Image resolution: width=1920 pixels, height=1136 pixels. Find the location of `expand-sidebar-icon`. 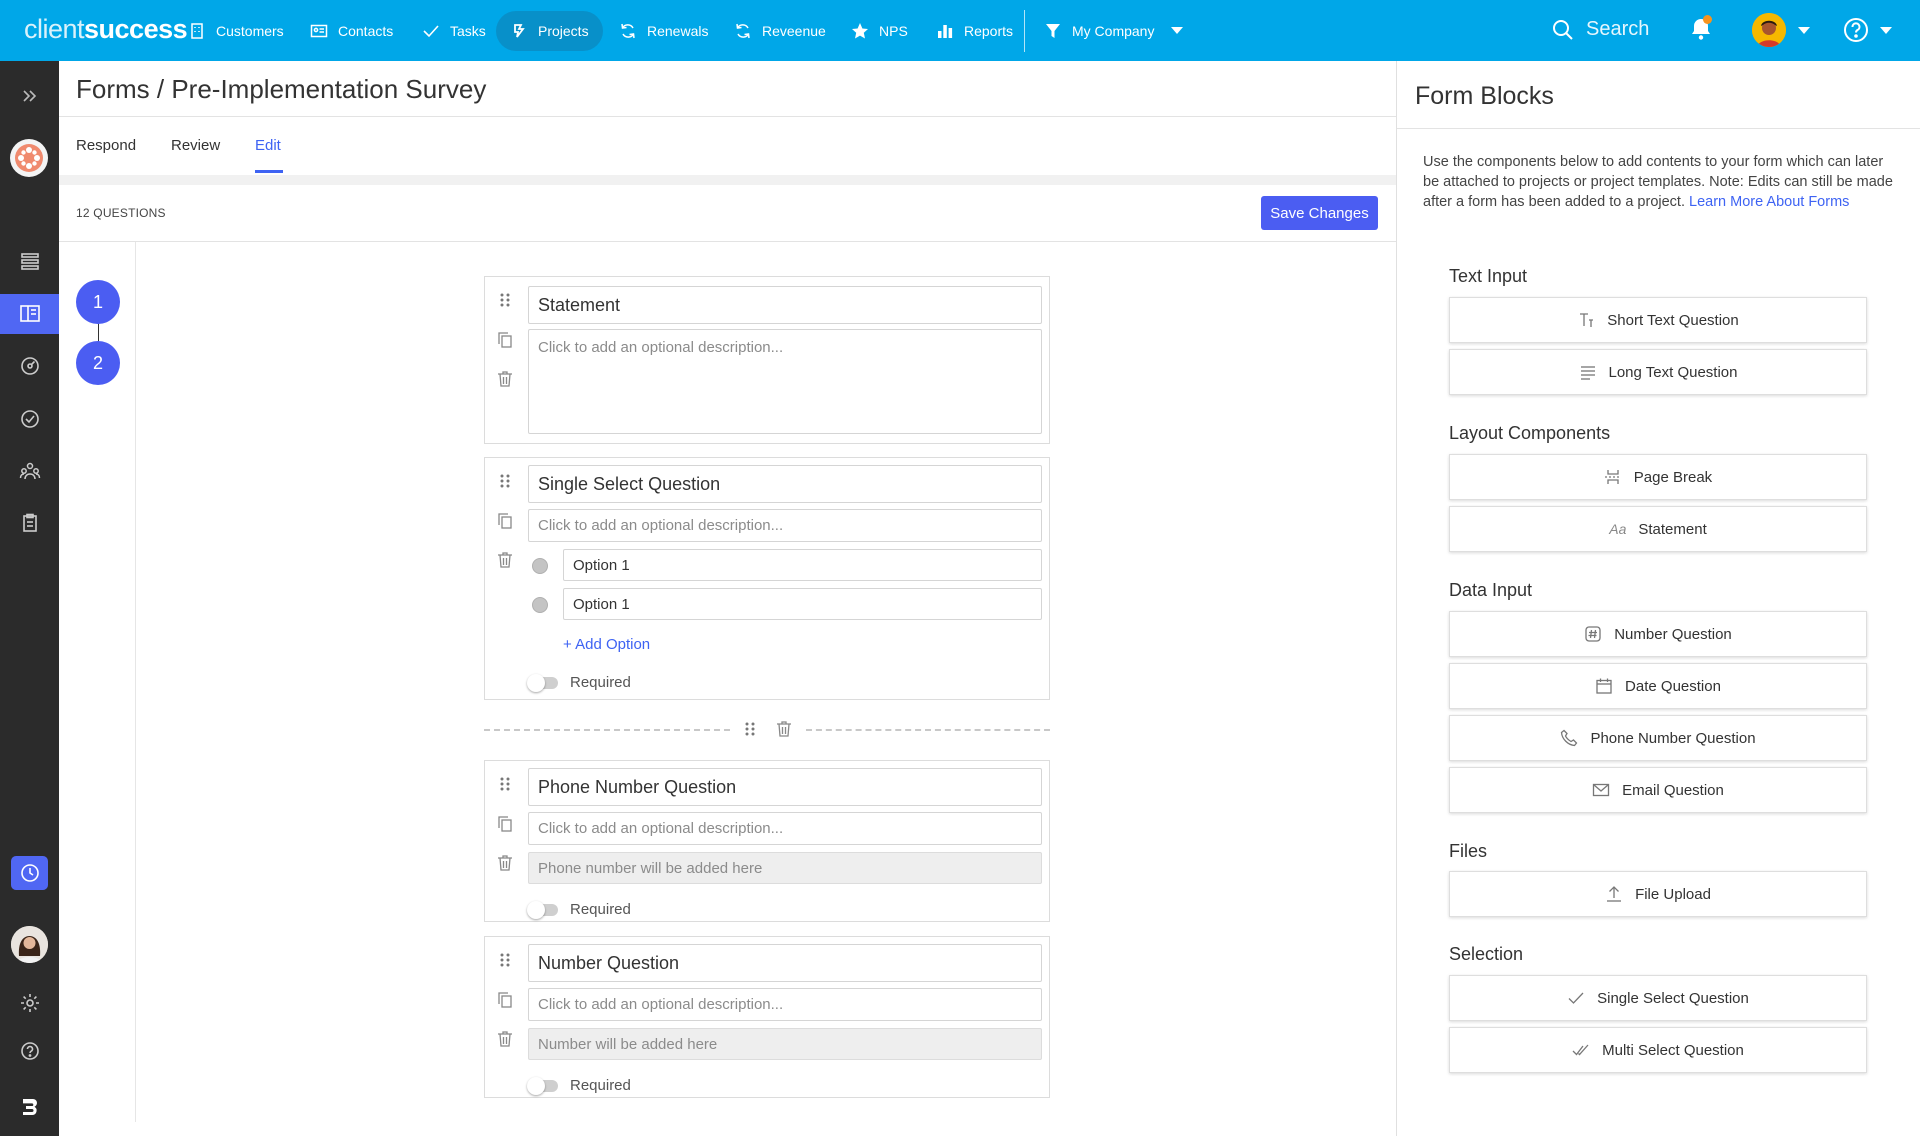

expand-sidebar-icon is located at coordinates (29, 96).